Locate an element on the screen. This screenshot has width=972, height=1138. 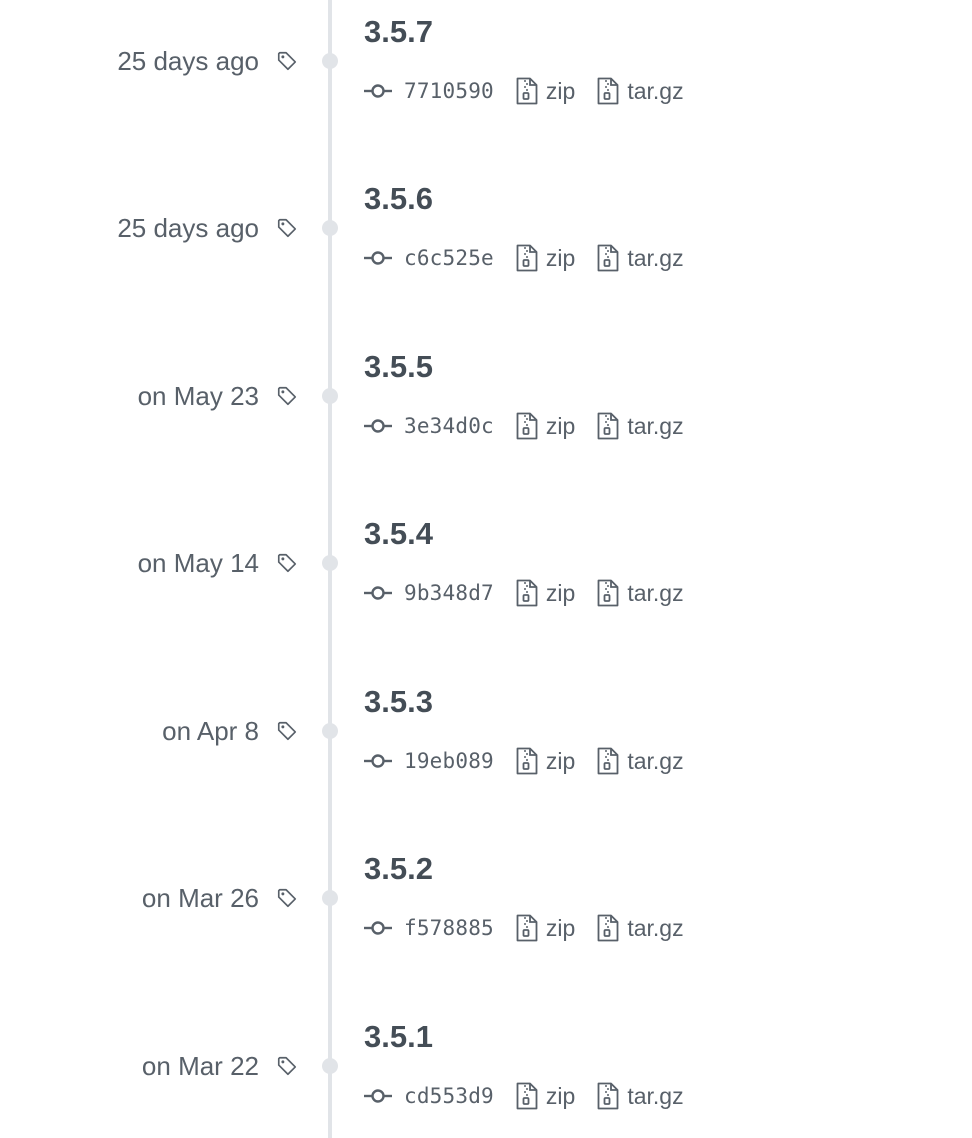
release-date: on Mar 22 is located at coordinates (200, 1066).